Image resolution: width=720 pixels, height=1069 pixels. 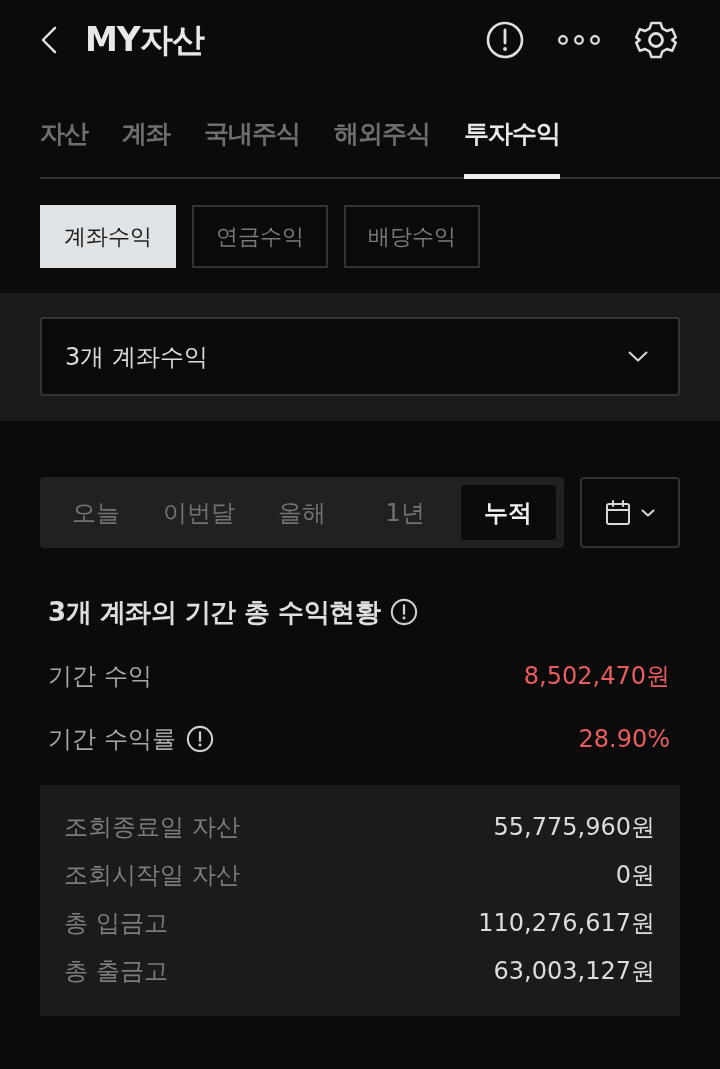 What do you see at coordinates (260, 236) in the screenshot?
I see `sub-tab: 연금수익` at bounding box center [260, 236].